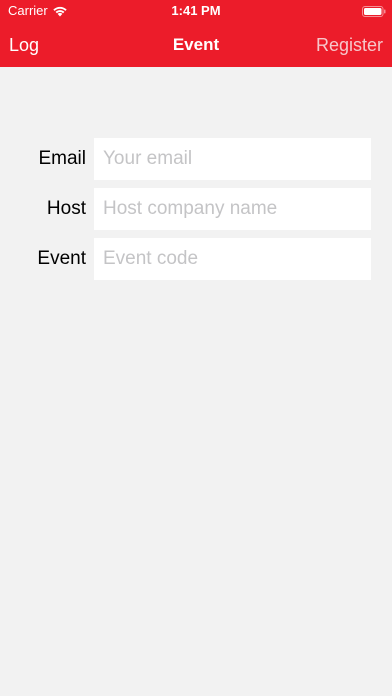  What do you see at coordinates (196, 44) in the screenshot?
I see `navigation-bar: Log Event Register` at bounding box center [196, 44].